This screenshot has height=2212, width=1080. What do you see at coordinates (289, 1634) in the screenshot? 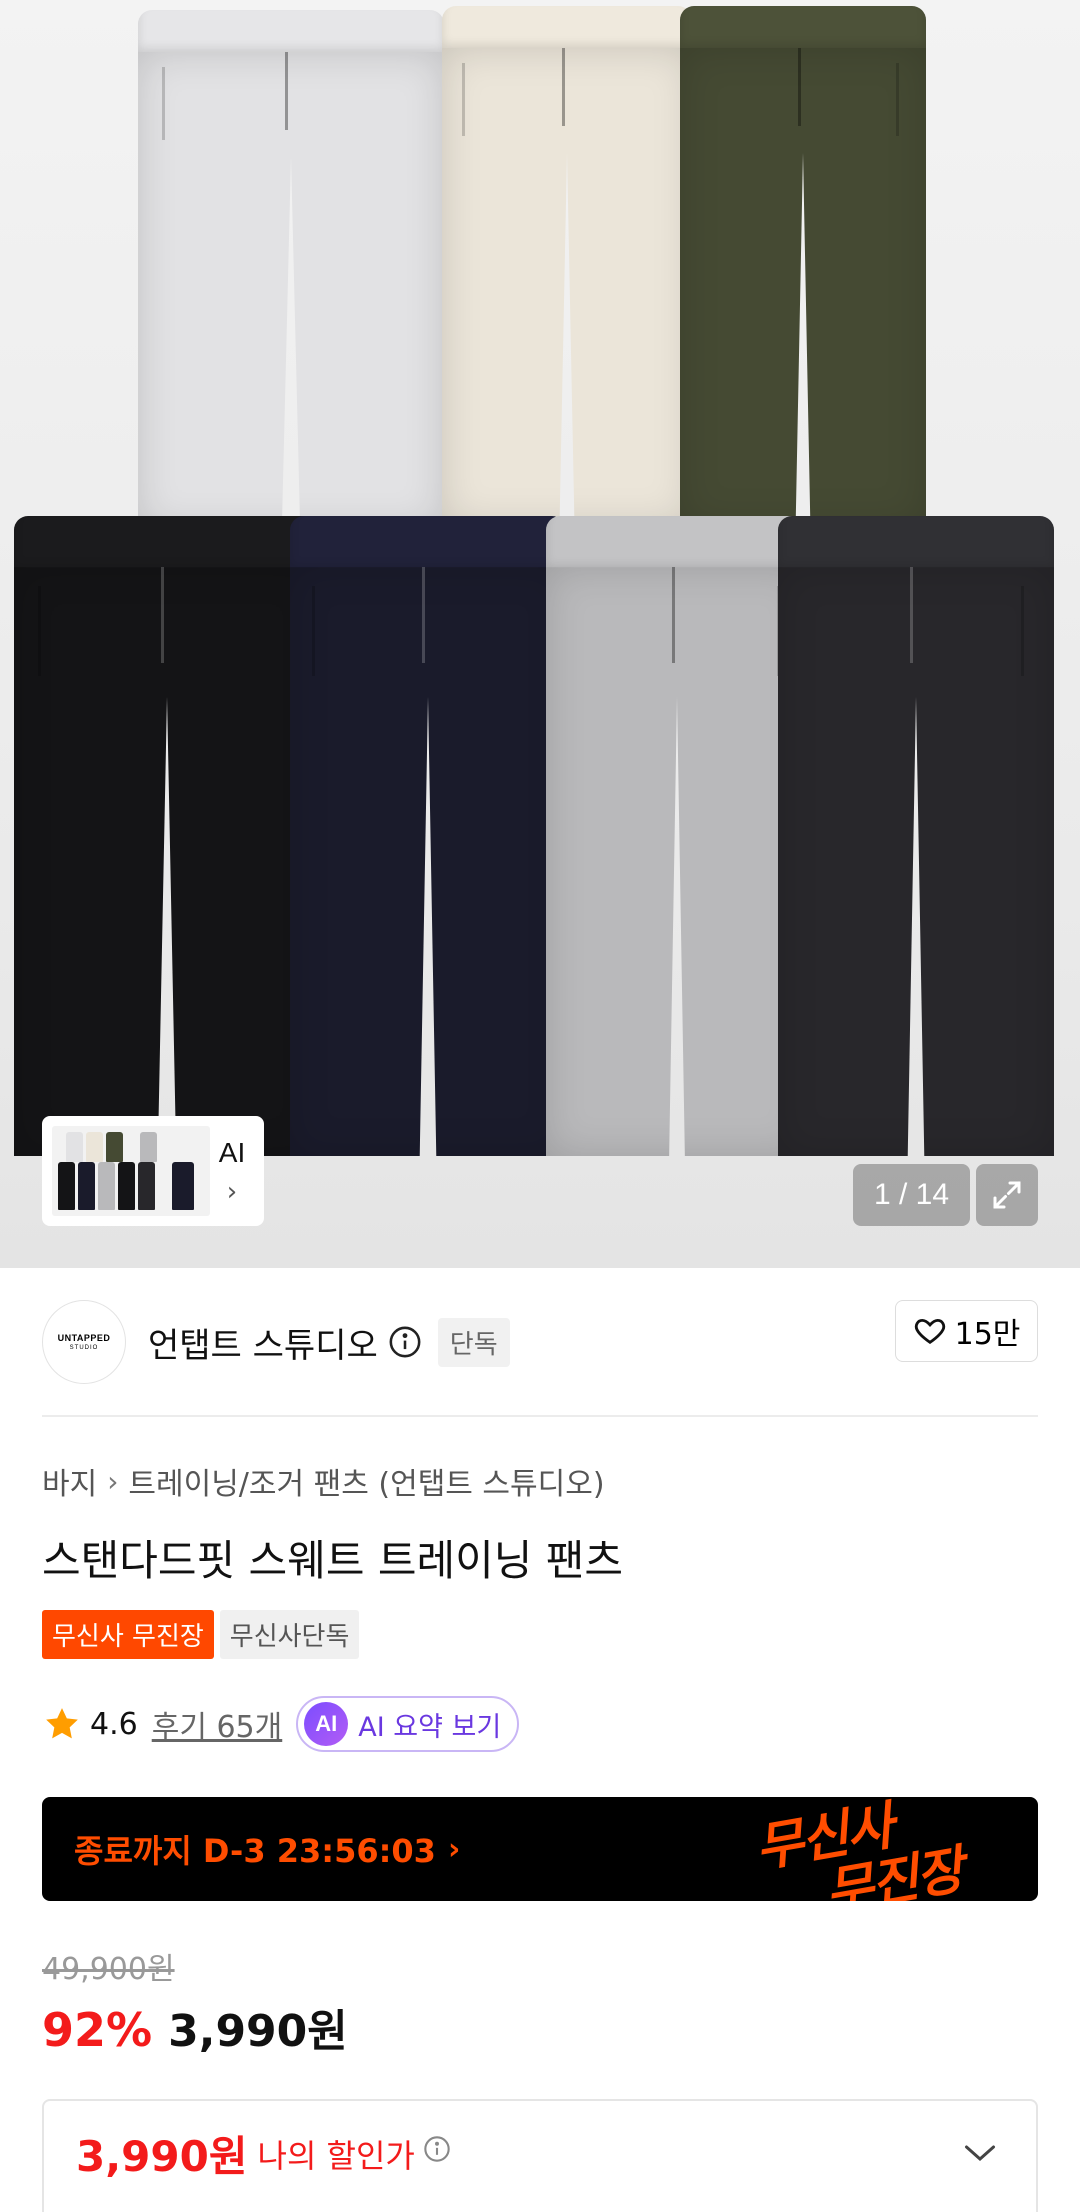
I see `tag-exclusive: 무신사단독` at bounding box center [289, 1634].